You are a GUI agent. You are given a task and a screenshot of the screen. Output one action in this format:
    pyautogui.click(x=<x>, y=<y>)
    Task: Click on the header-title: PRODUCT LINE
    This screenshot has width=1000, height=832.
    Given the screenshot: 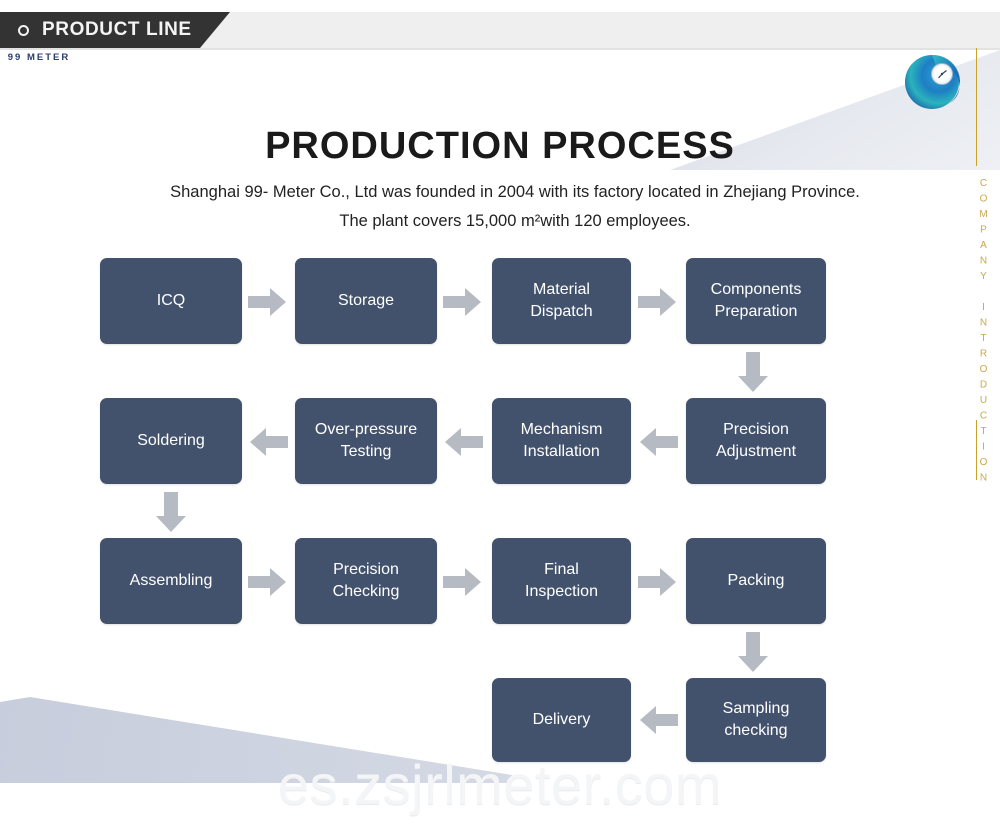 What is the action you would take?
    pyautogui.click(x=117, y=29)
    